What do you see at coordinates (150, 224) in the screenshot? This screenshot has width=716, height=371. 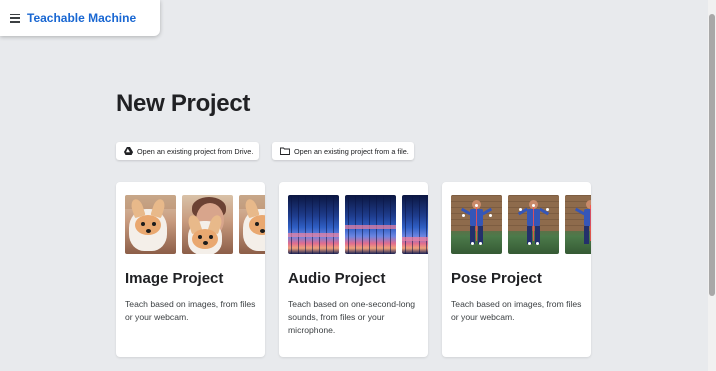 I see `corgi-photo-thumbnail` at bounding box center [150, 224].